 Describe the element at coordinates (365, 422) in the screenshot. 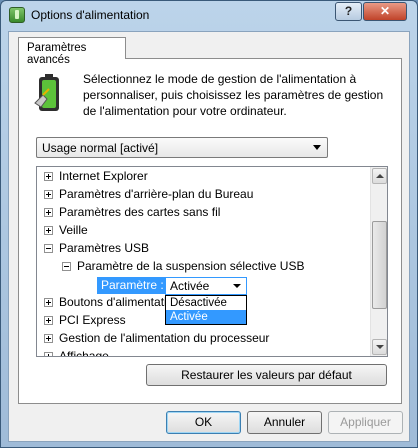

I see `apply-button: Appliquer` at that location.